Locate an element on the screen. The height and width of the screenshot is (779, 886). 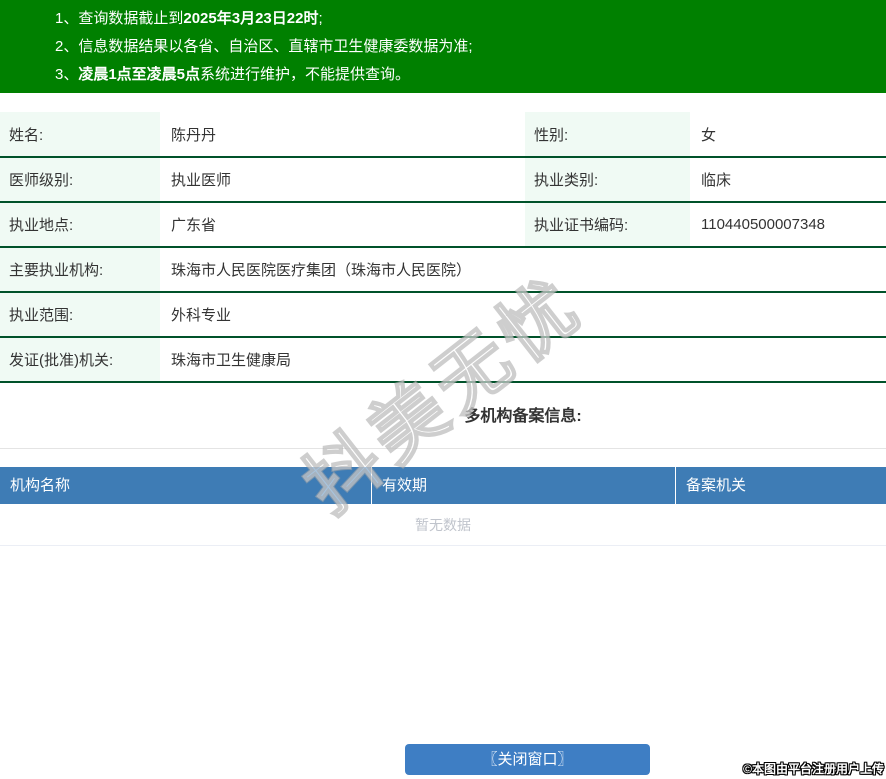
notice-text: 系统进行维护，不能提供查询。 is located at coordinates (305, 74).